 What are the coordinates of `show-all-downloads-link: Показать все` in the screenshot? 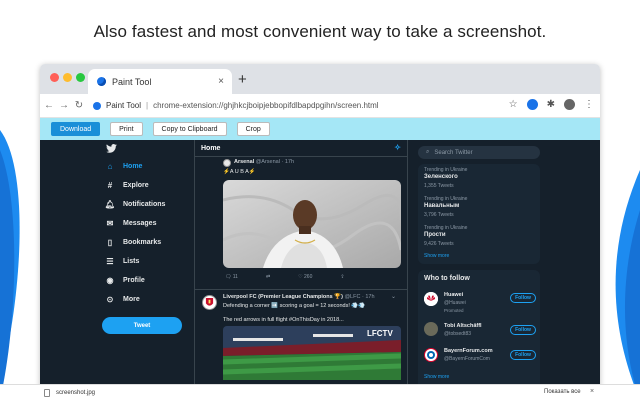 It's located at (562, 392).